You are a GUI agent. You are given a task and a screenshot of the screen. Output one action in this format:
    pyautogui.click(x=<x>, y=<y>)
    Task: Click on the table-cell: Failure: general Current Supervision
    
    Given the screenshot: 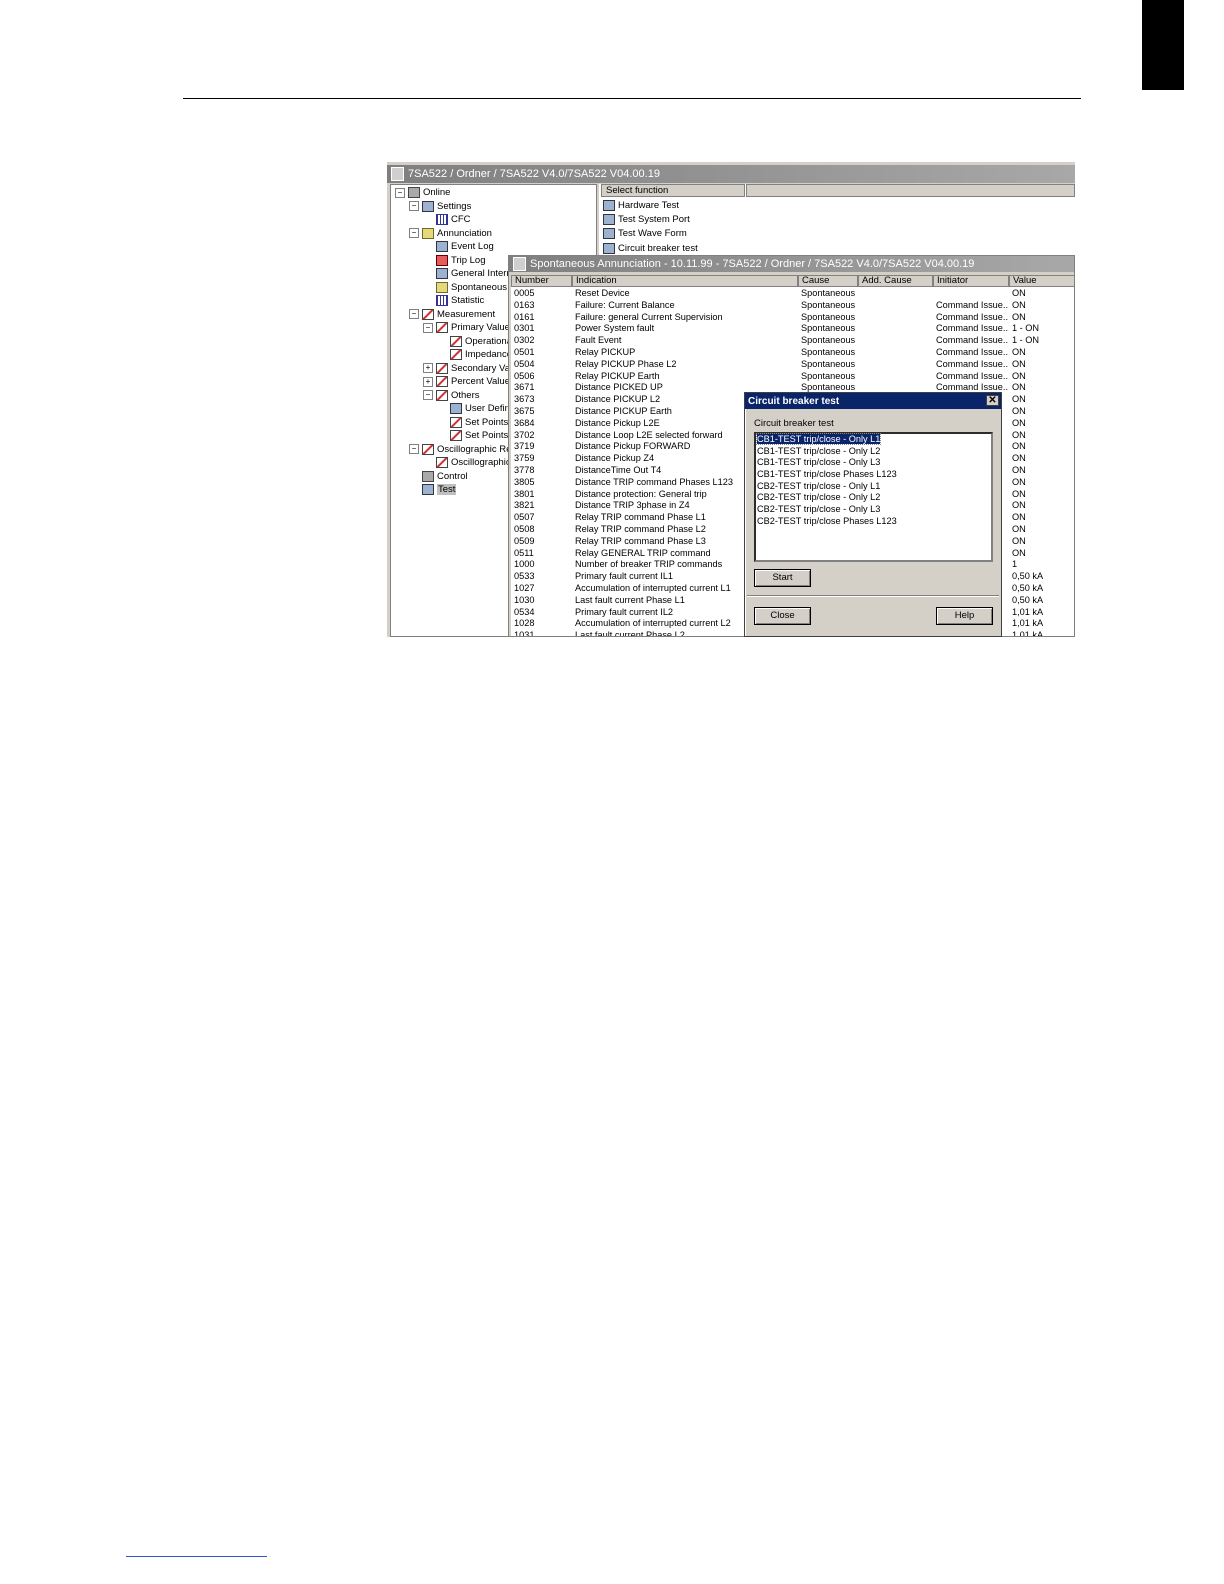 What is the action you would take?
    pyautogui.click(x=649, y=316)
    